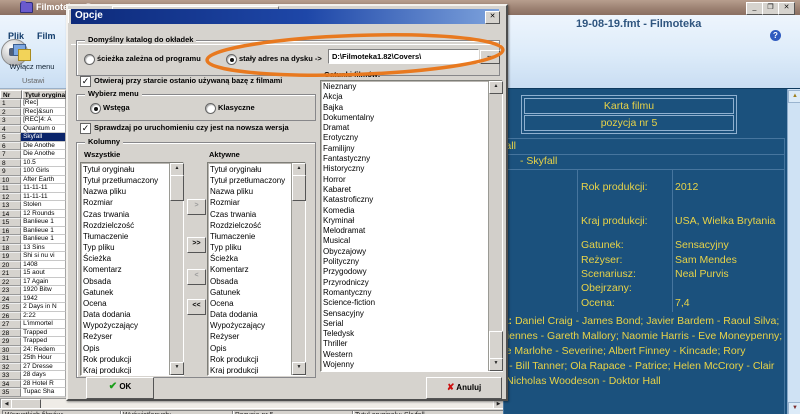  I want to click on table-row: 32 27 Dresse, so click(33, 366).